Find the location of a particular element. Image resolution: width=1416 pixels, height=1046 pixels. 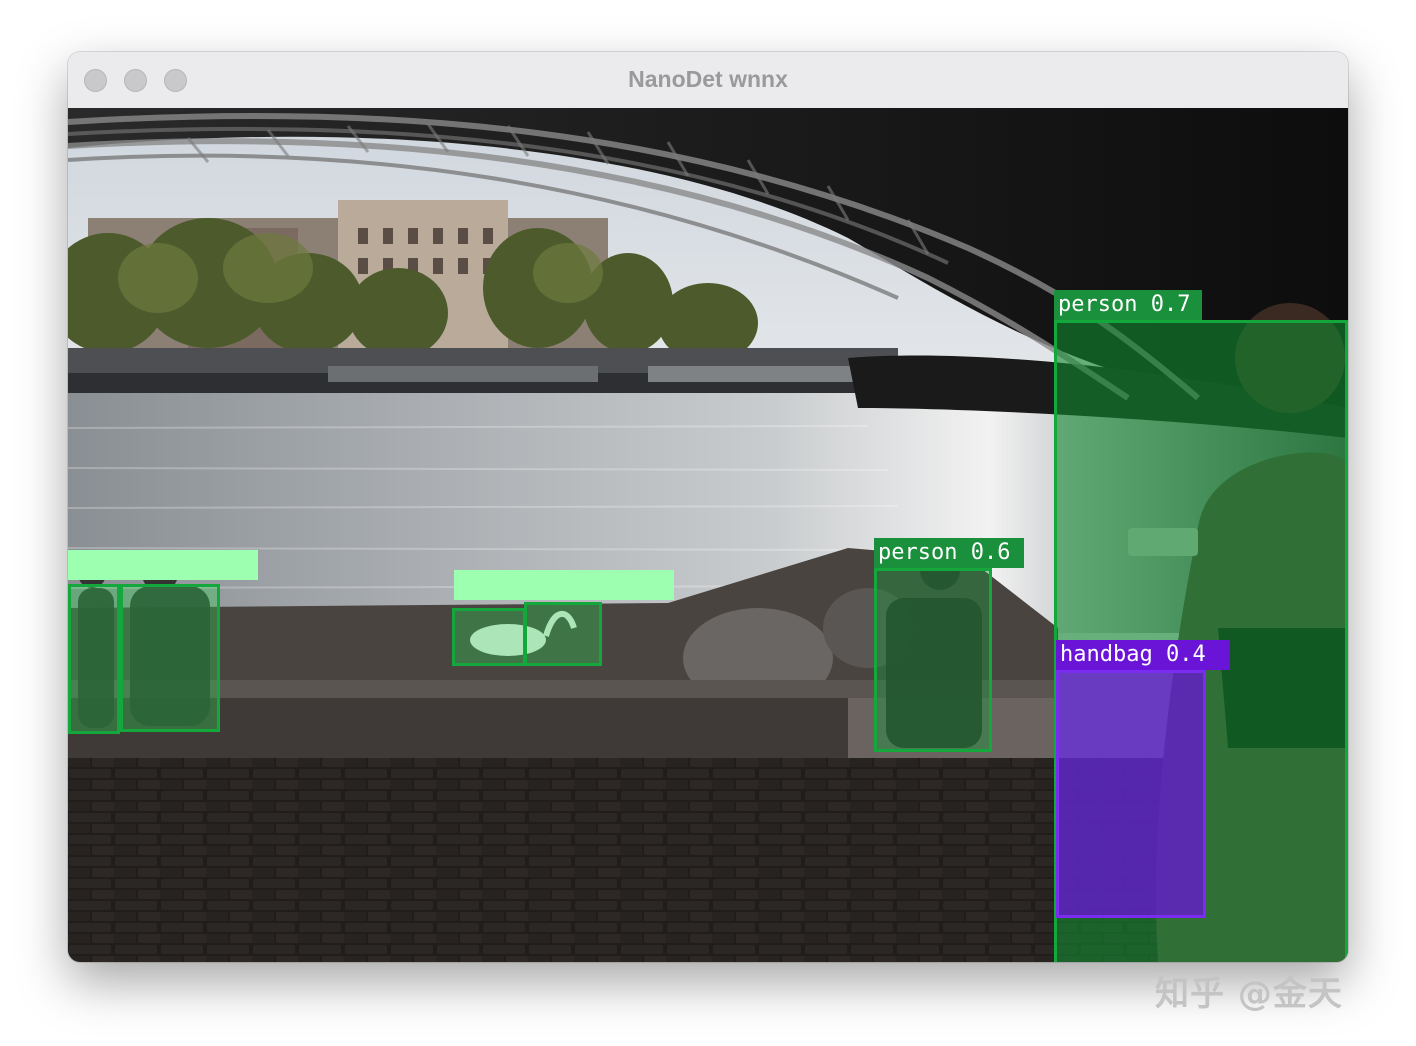

window-title: NanoDet wnnx is located at coordinates (708, 79).